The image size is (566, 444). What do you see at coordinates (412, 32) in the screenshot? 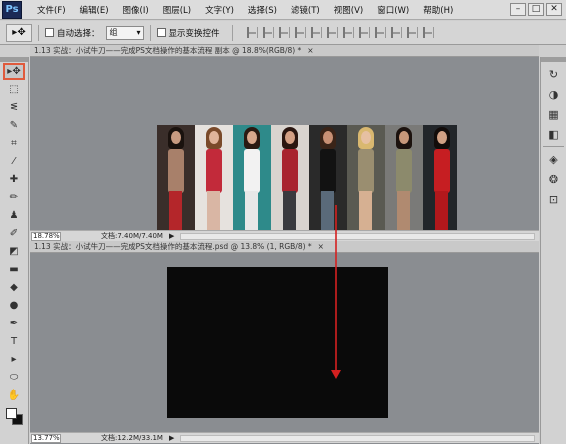
I see `distribute-hcenter-icon` at bounding box center [412, 32].